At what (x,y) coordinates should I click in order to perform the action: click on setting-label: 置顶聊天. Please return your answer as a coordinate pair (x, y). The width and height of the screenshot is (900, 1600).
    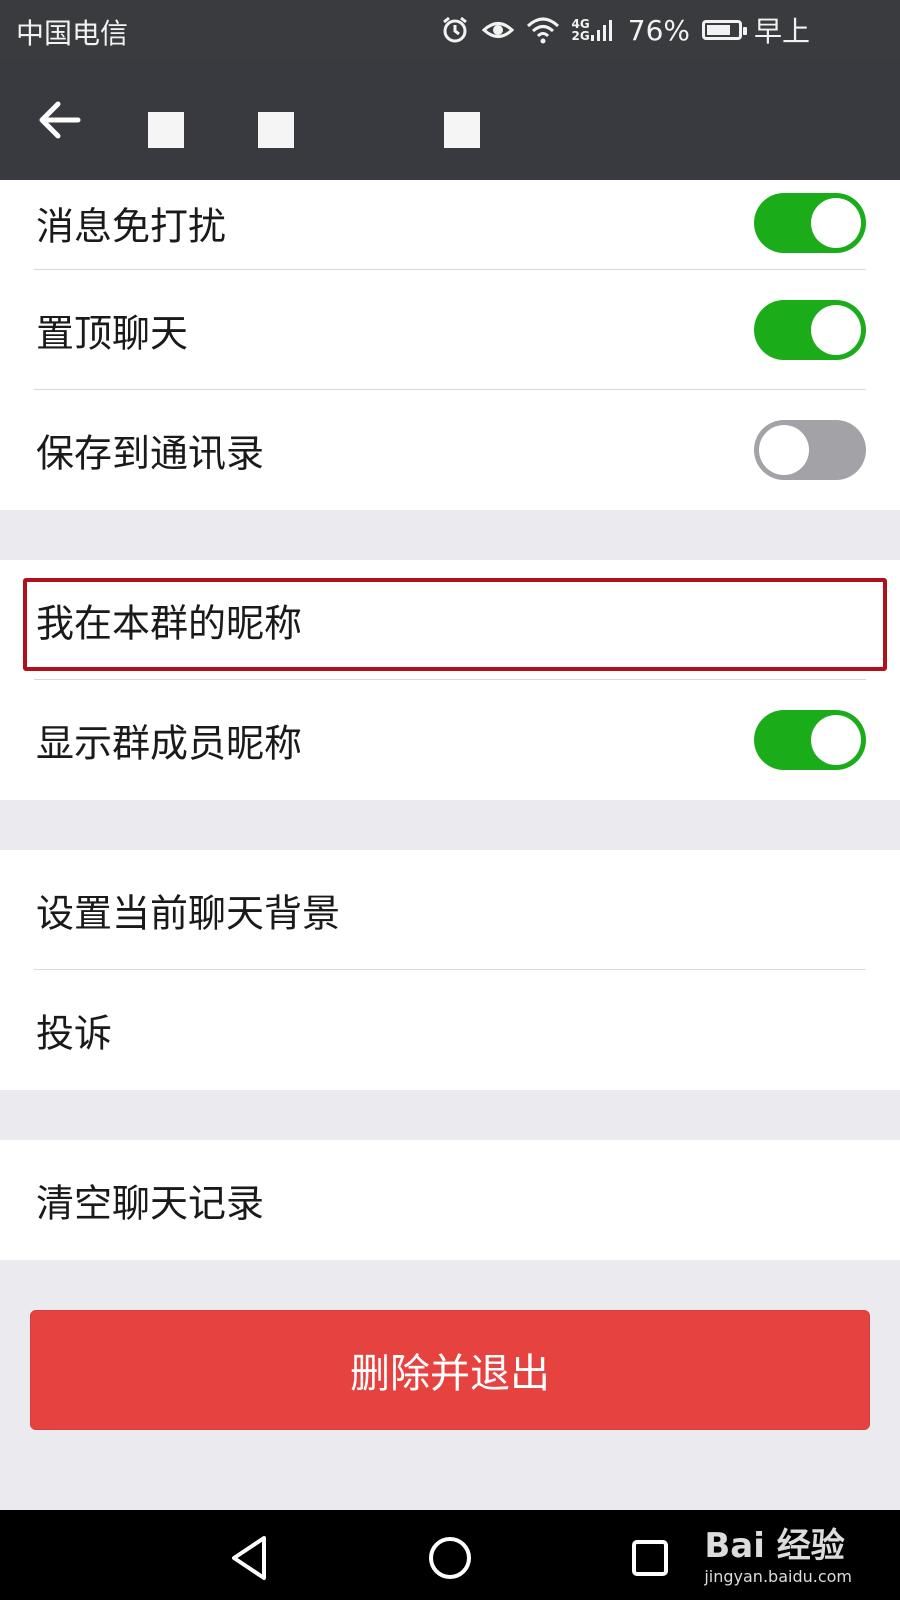
    Looking at the image, I should click on (112, 333).